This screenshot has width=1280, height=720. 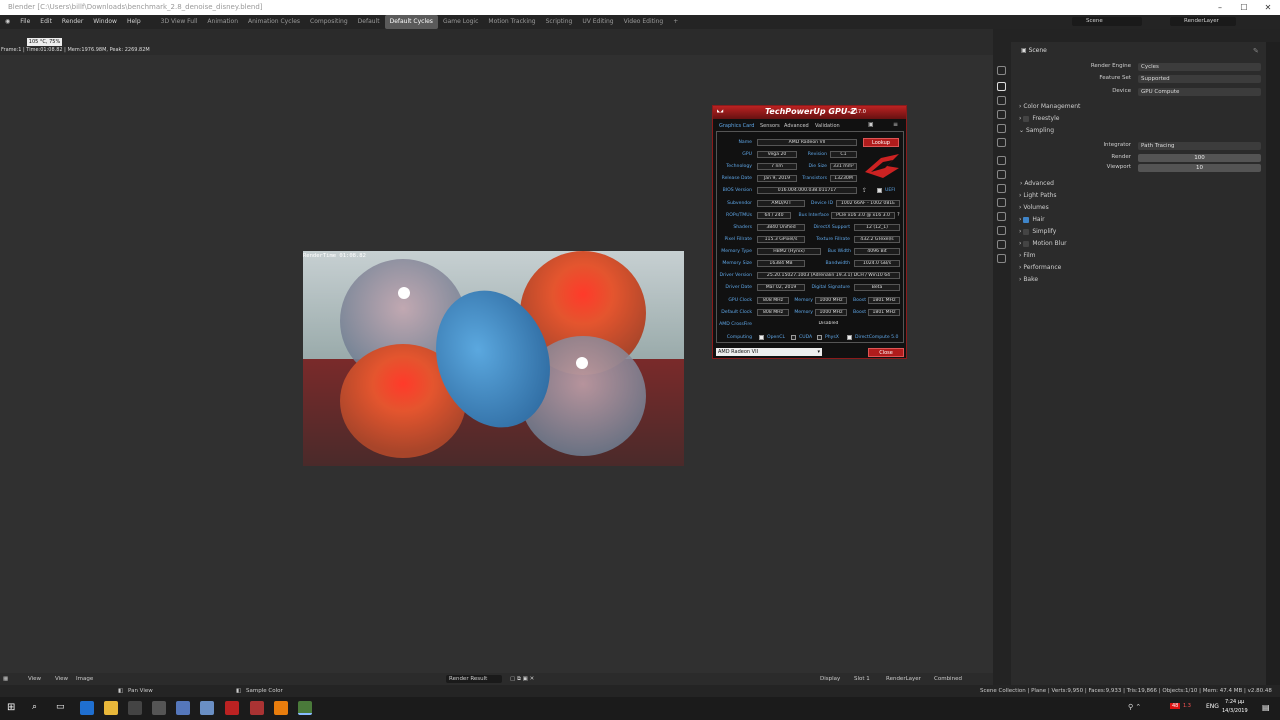 What do you see at coordinates (862, 679) in the screenshot?
I see `slot-selector: Slot 1` at bounding box center [862, 679].